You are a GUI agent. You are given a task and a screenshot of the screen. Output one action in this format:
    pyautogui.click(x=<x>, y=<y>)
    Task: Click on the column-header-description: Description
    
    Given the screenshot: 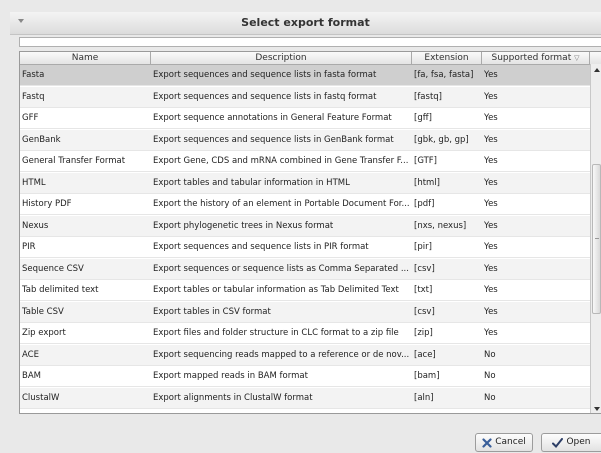 What is the action you would take?
    pyautogui.click(x=281, y=58)
    